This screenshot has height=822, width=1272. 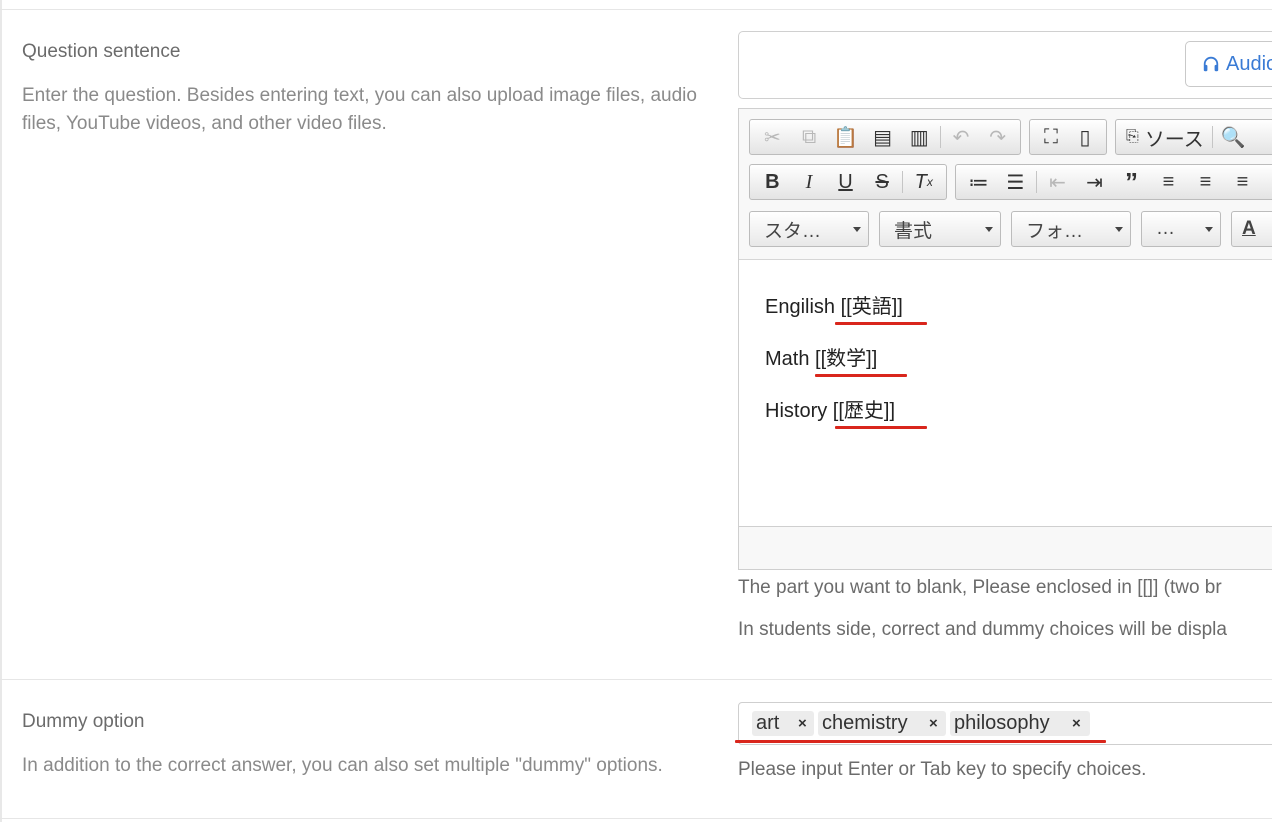 I want to click on source-button: ⎘ ソース, so click(x=1165, y=137).